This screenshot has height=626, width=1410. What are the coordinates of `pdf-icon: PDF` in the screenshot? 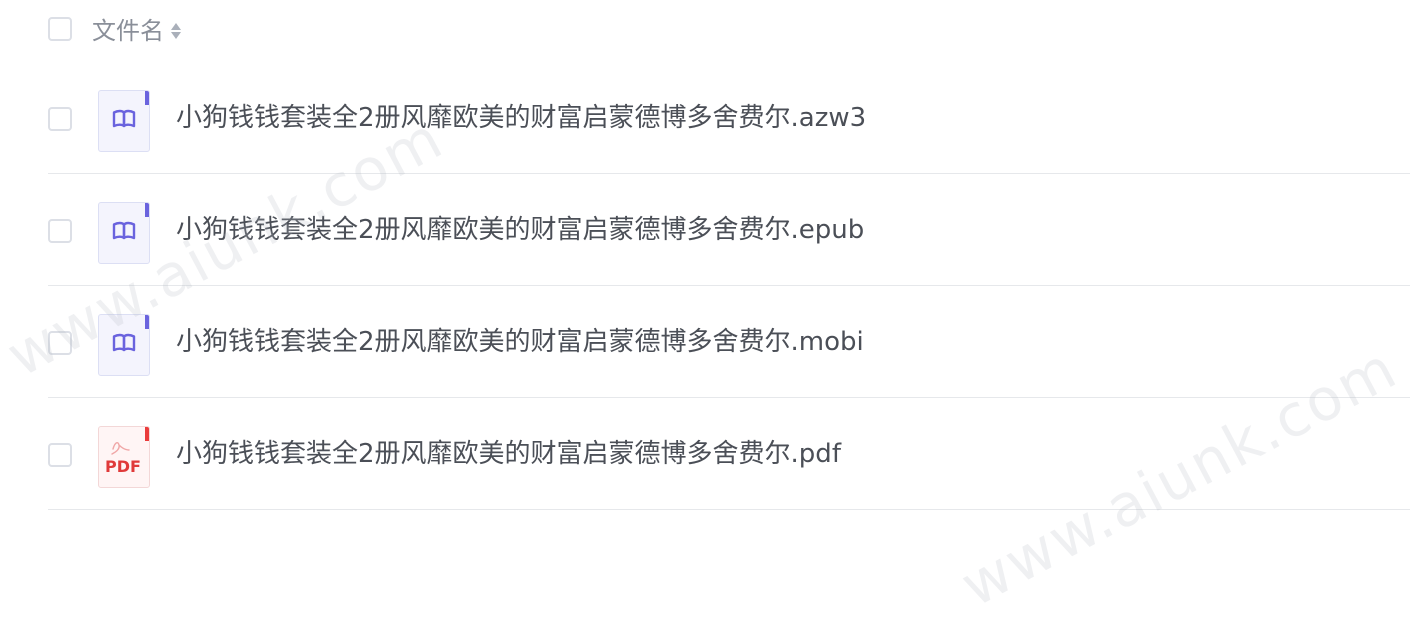 It's located at (124, 457).